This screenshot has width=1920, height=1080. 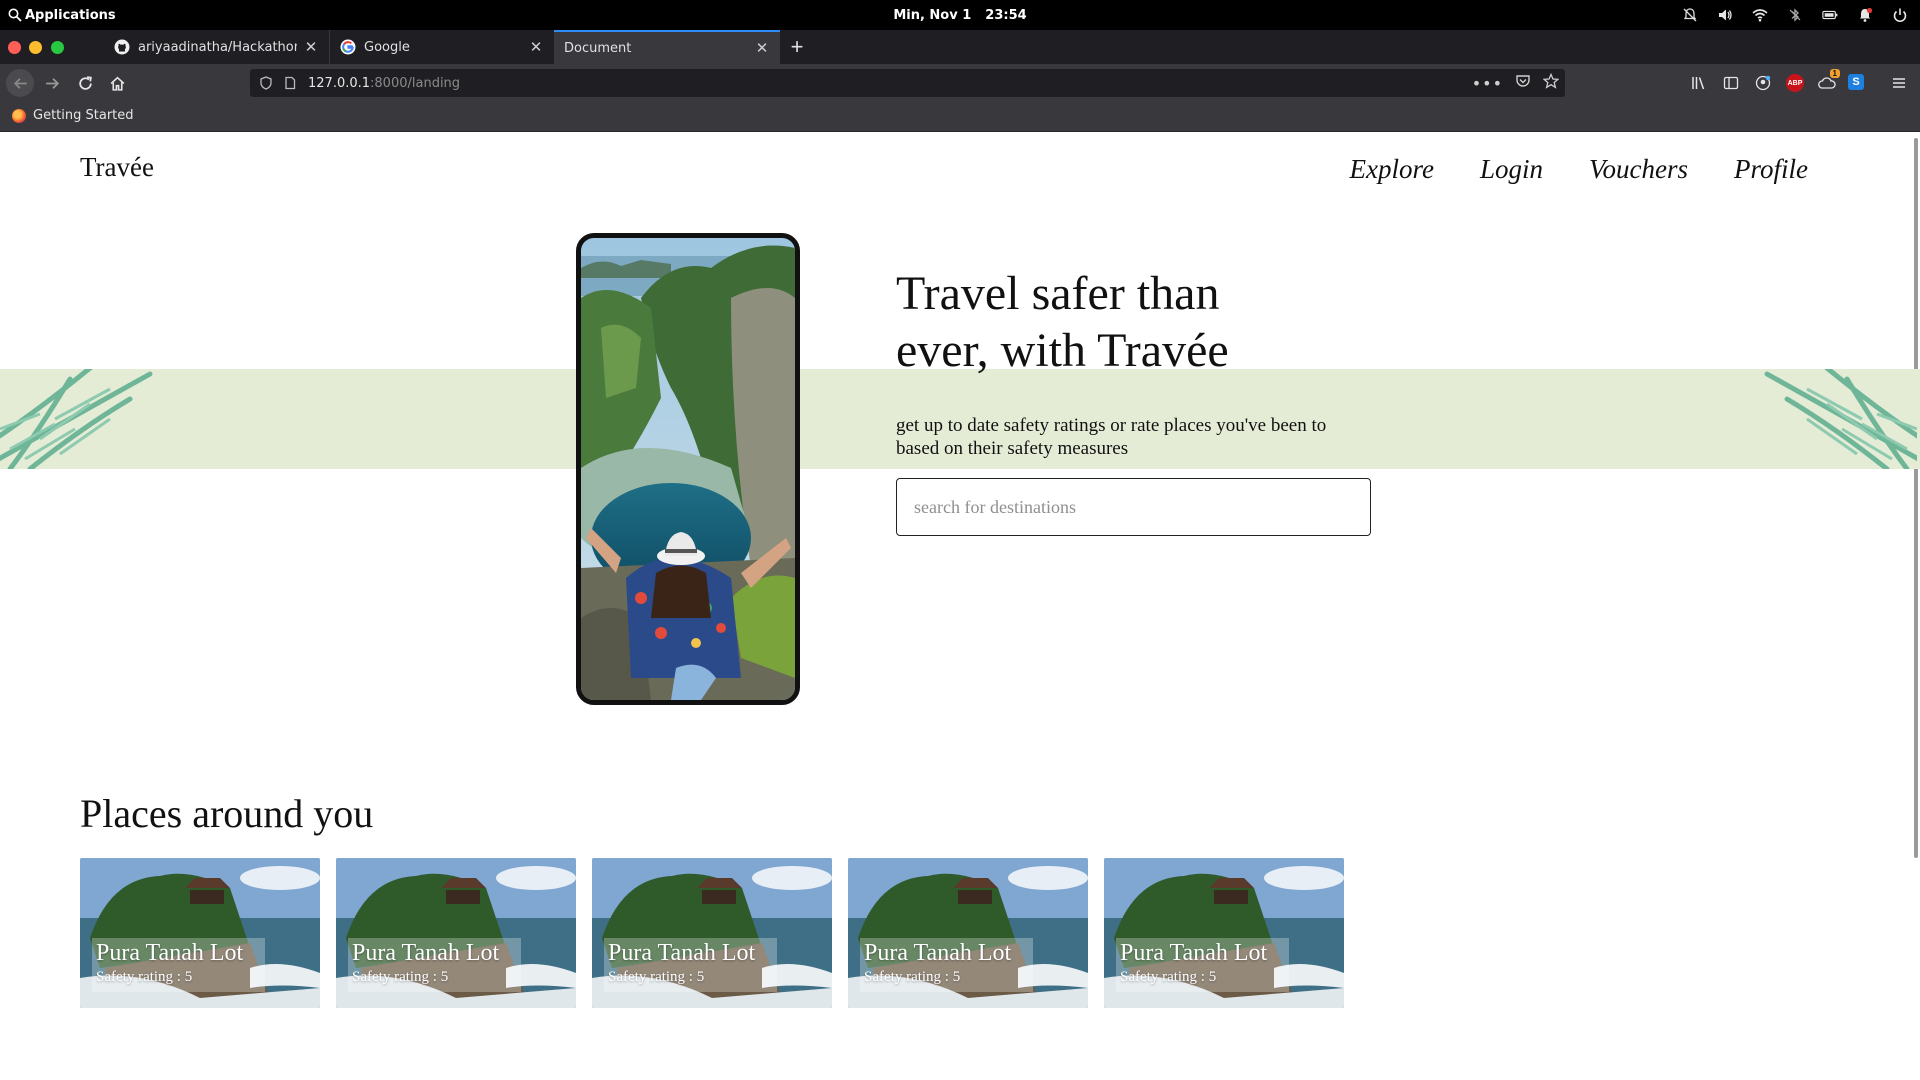 I want to click on tracking-protection-shield-icon, so click(x=266, y=83).